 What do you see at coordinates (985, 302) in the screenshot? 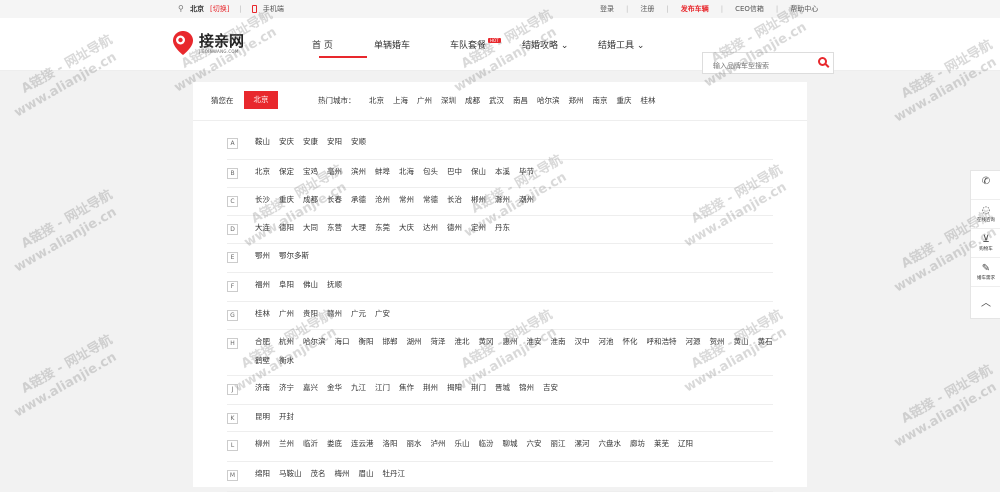
I see `sidebar-back-to-top: ︿` at bounding box center [985, 302].